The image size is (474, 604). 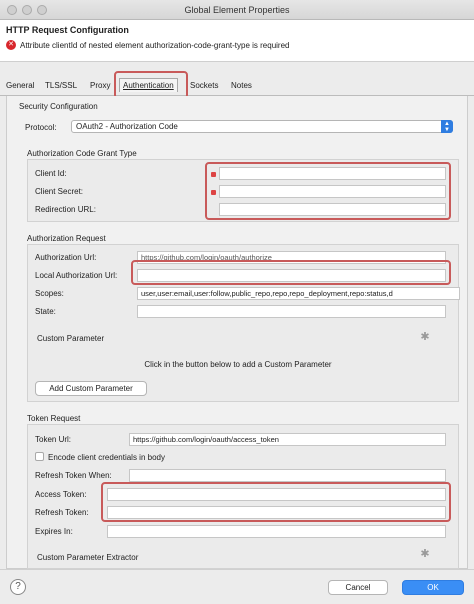 What do you see at coordinates (358, 587) in the screenshot?
I see `cancel-button: Cancel` at bounding box center [358, 587].